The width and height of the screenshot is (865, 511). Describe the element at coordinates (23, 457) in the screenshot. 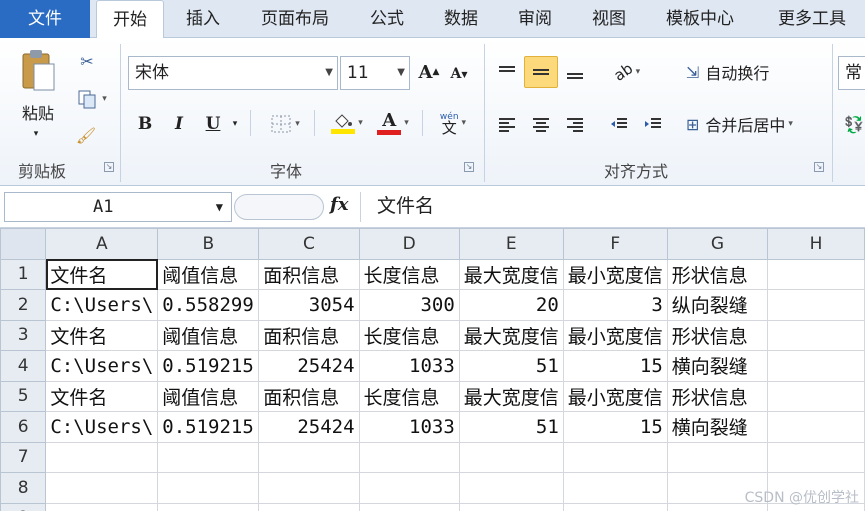

I see `row-header: 7` at that location.